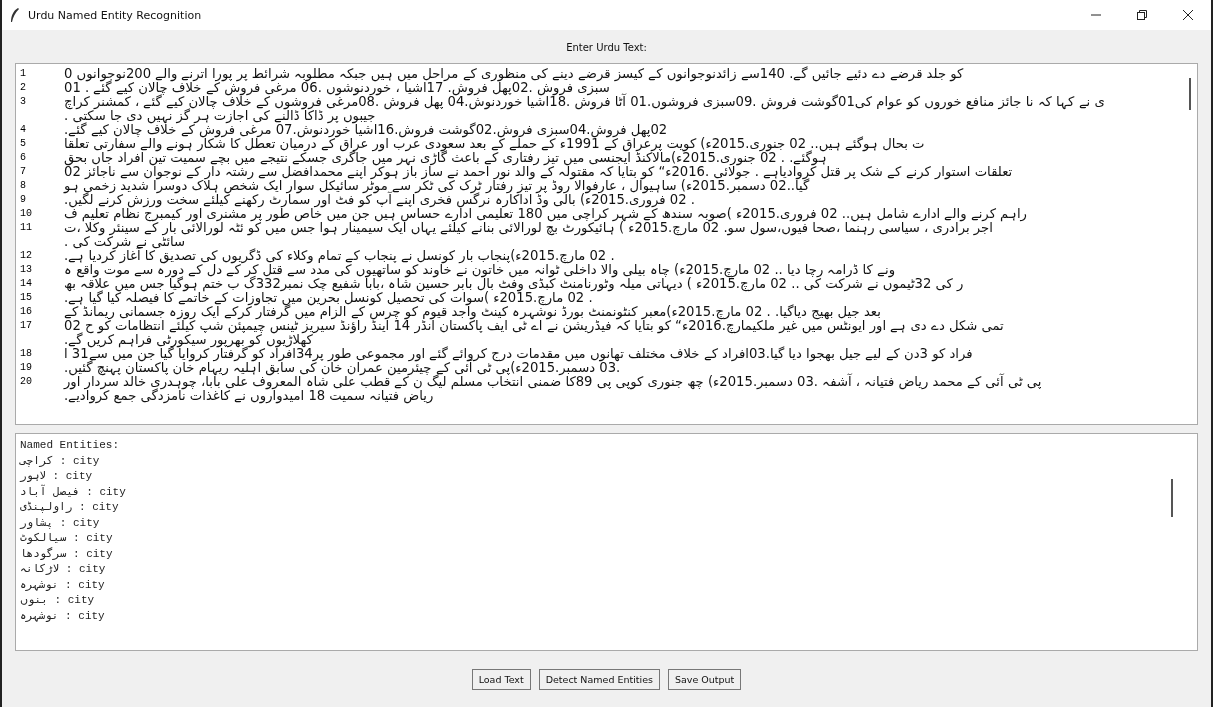 The image size is (1213, 707). I want to click on urdu-text-line: ہوگئے. . 02 جنوری.2015ء)مالاکنڈ ایجنسی میں تیز رفتاری کے باعث گاڑی نہر میں جاگری جسکے نتیجے میں بچے سمیت تین افراد جاں بحق, so click(445, 158).